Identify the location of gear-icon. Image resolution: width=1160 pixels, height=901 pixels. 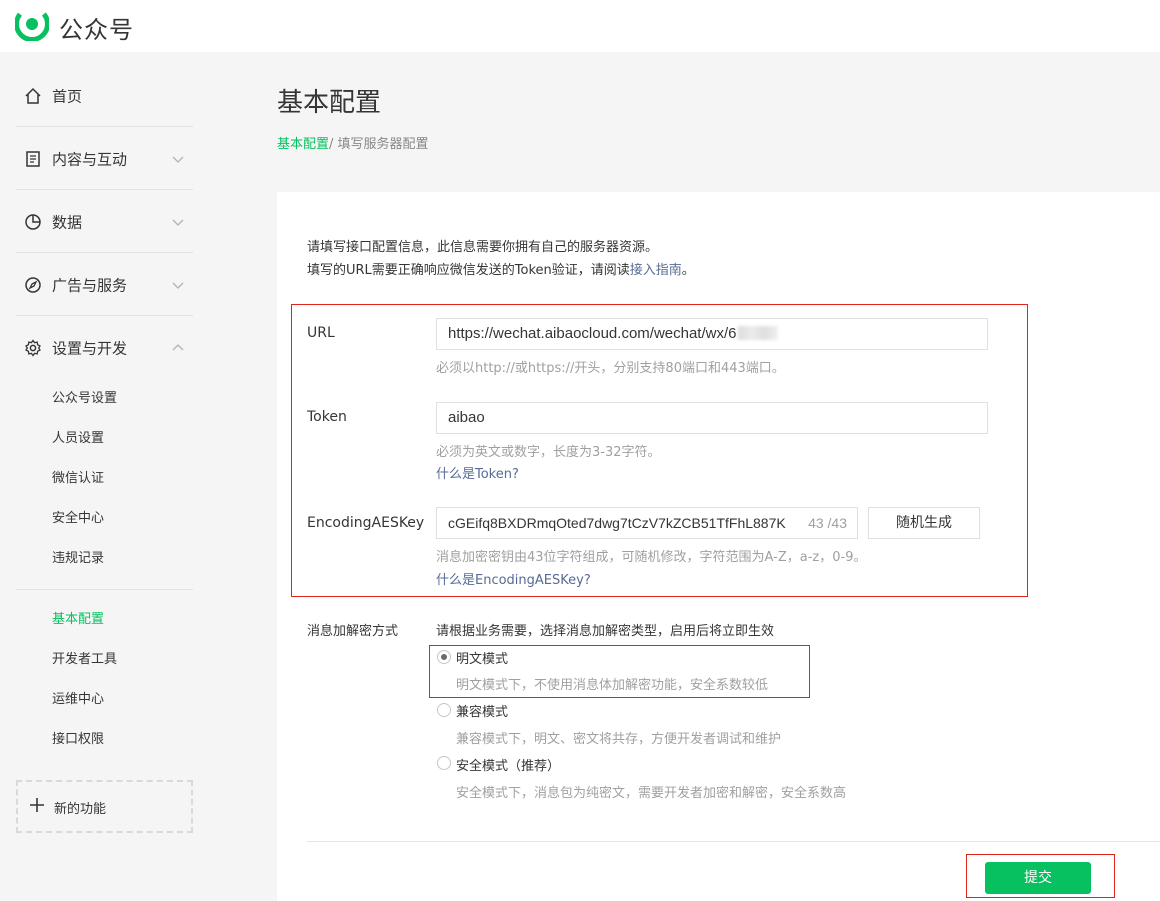
(33, 348).